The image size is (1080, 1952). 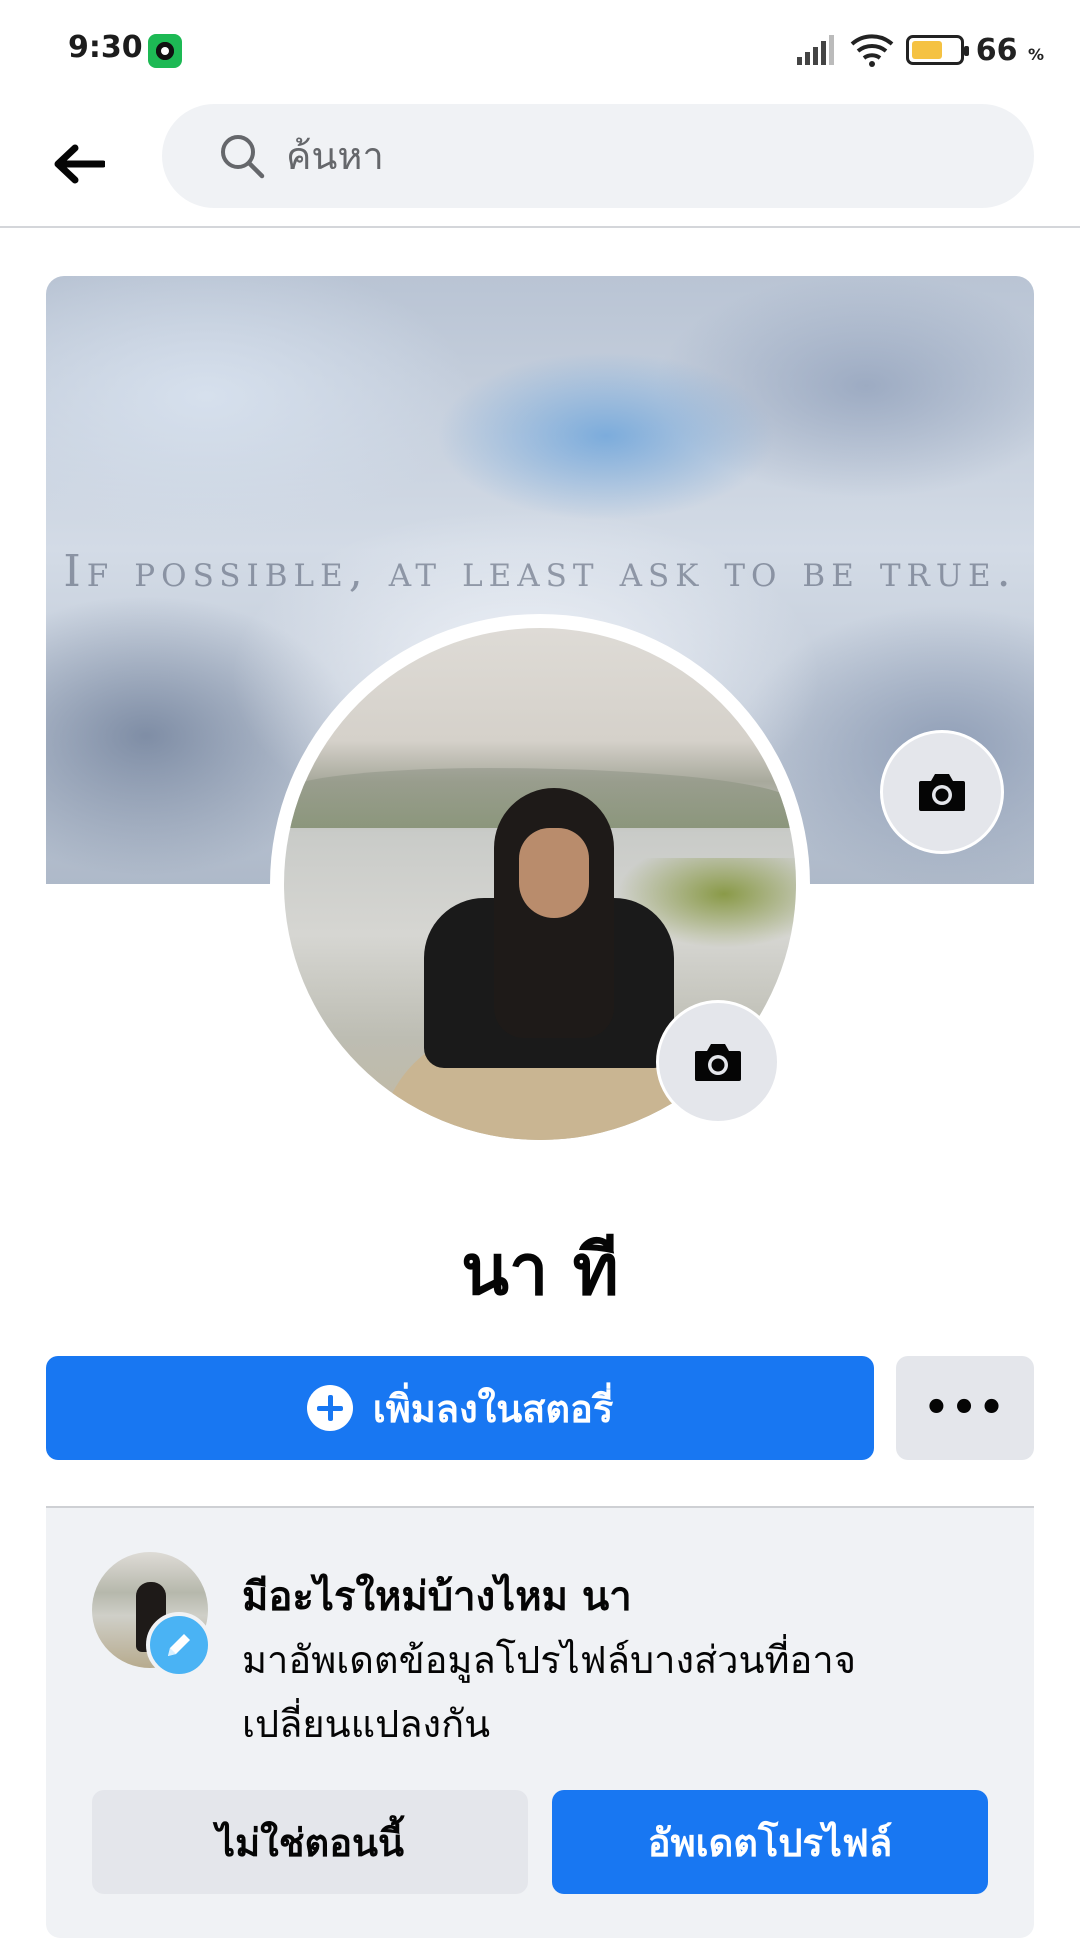 I want to click on search-icon, so click(x=243, y=157).